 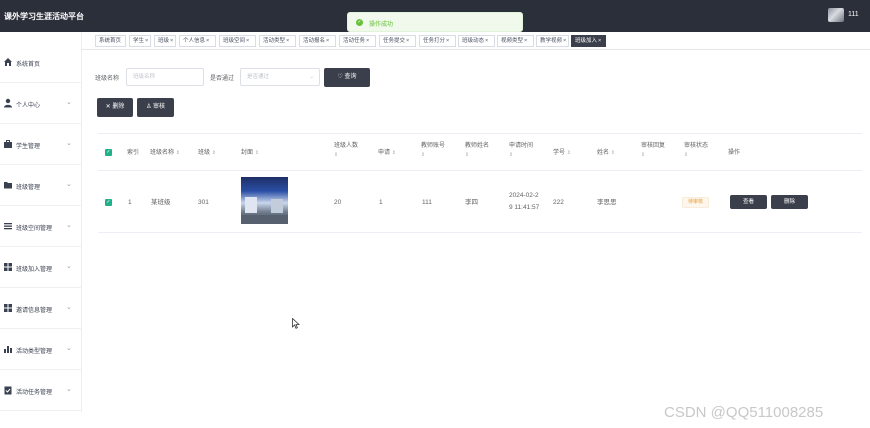 What do you see at coordinates (606, 153) in the screenshot?
I see `header-name: 姓名 ⇕` at bounding box center [606, 153].